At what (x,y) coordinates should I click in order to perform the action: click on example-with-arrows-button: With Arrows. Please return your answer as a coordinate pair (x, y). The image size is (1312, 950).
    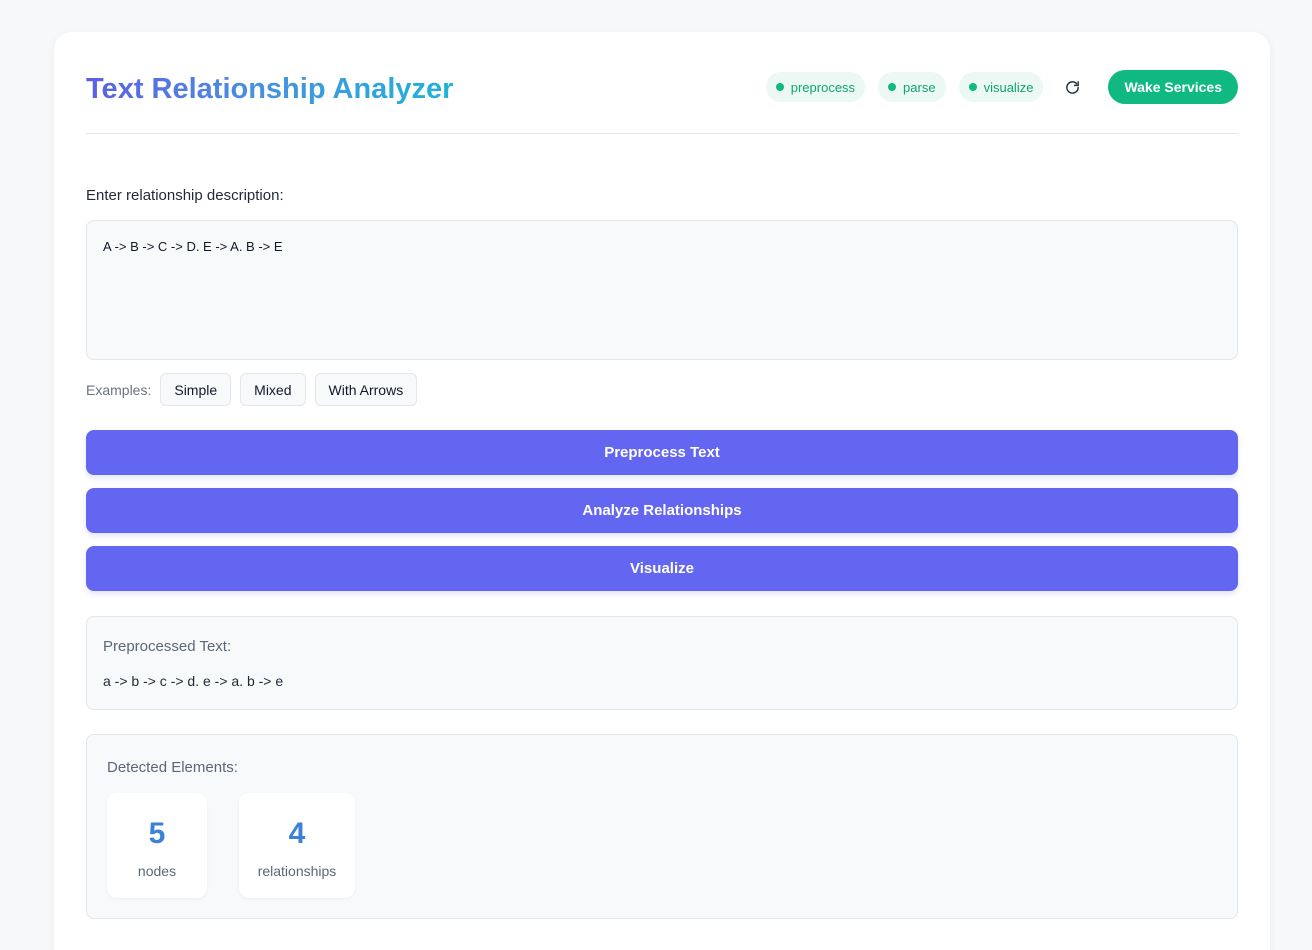
    Looking at the image, I should click on (366, 389).